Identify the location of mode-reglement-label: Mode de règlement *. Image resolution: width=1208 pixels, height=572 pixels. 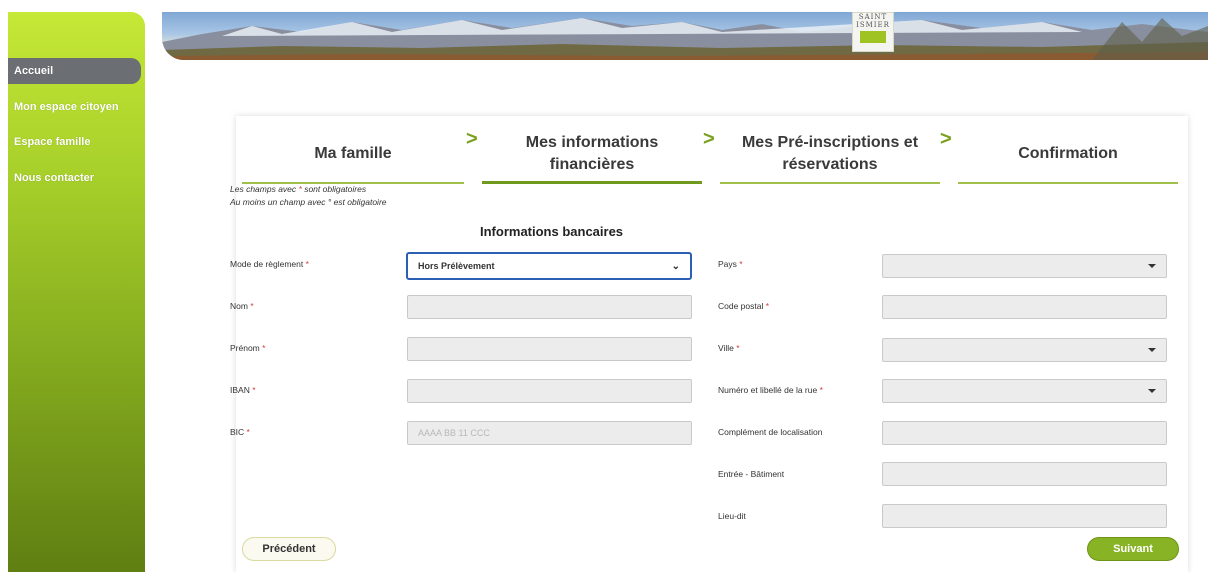
(269, 264).